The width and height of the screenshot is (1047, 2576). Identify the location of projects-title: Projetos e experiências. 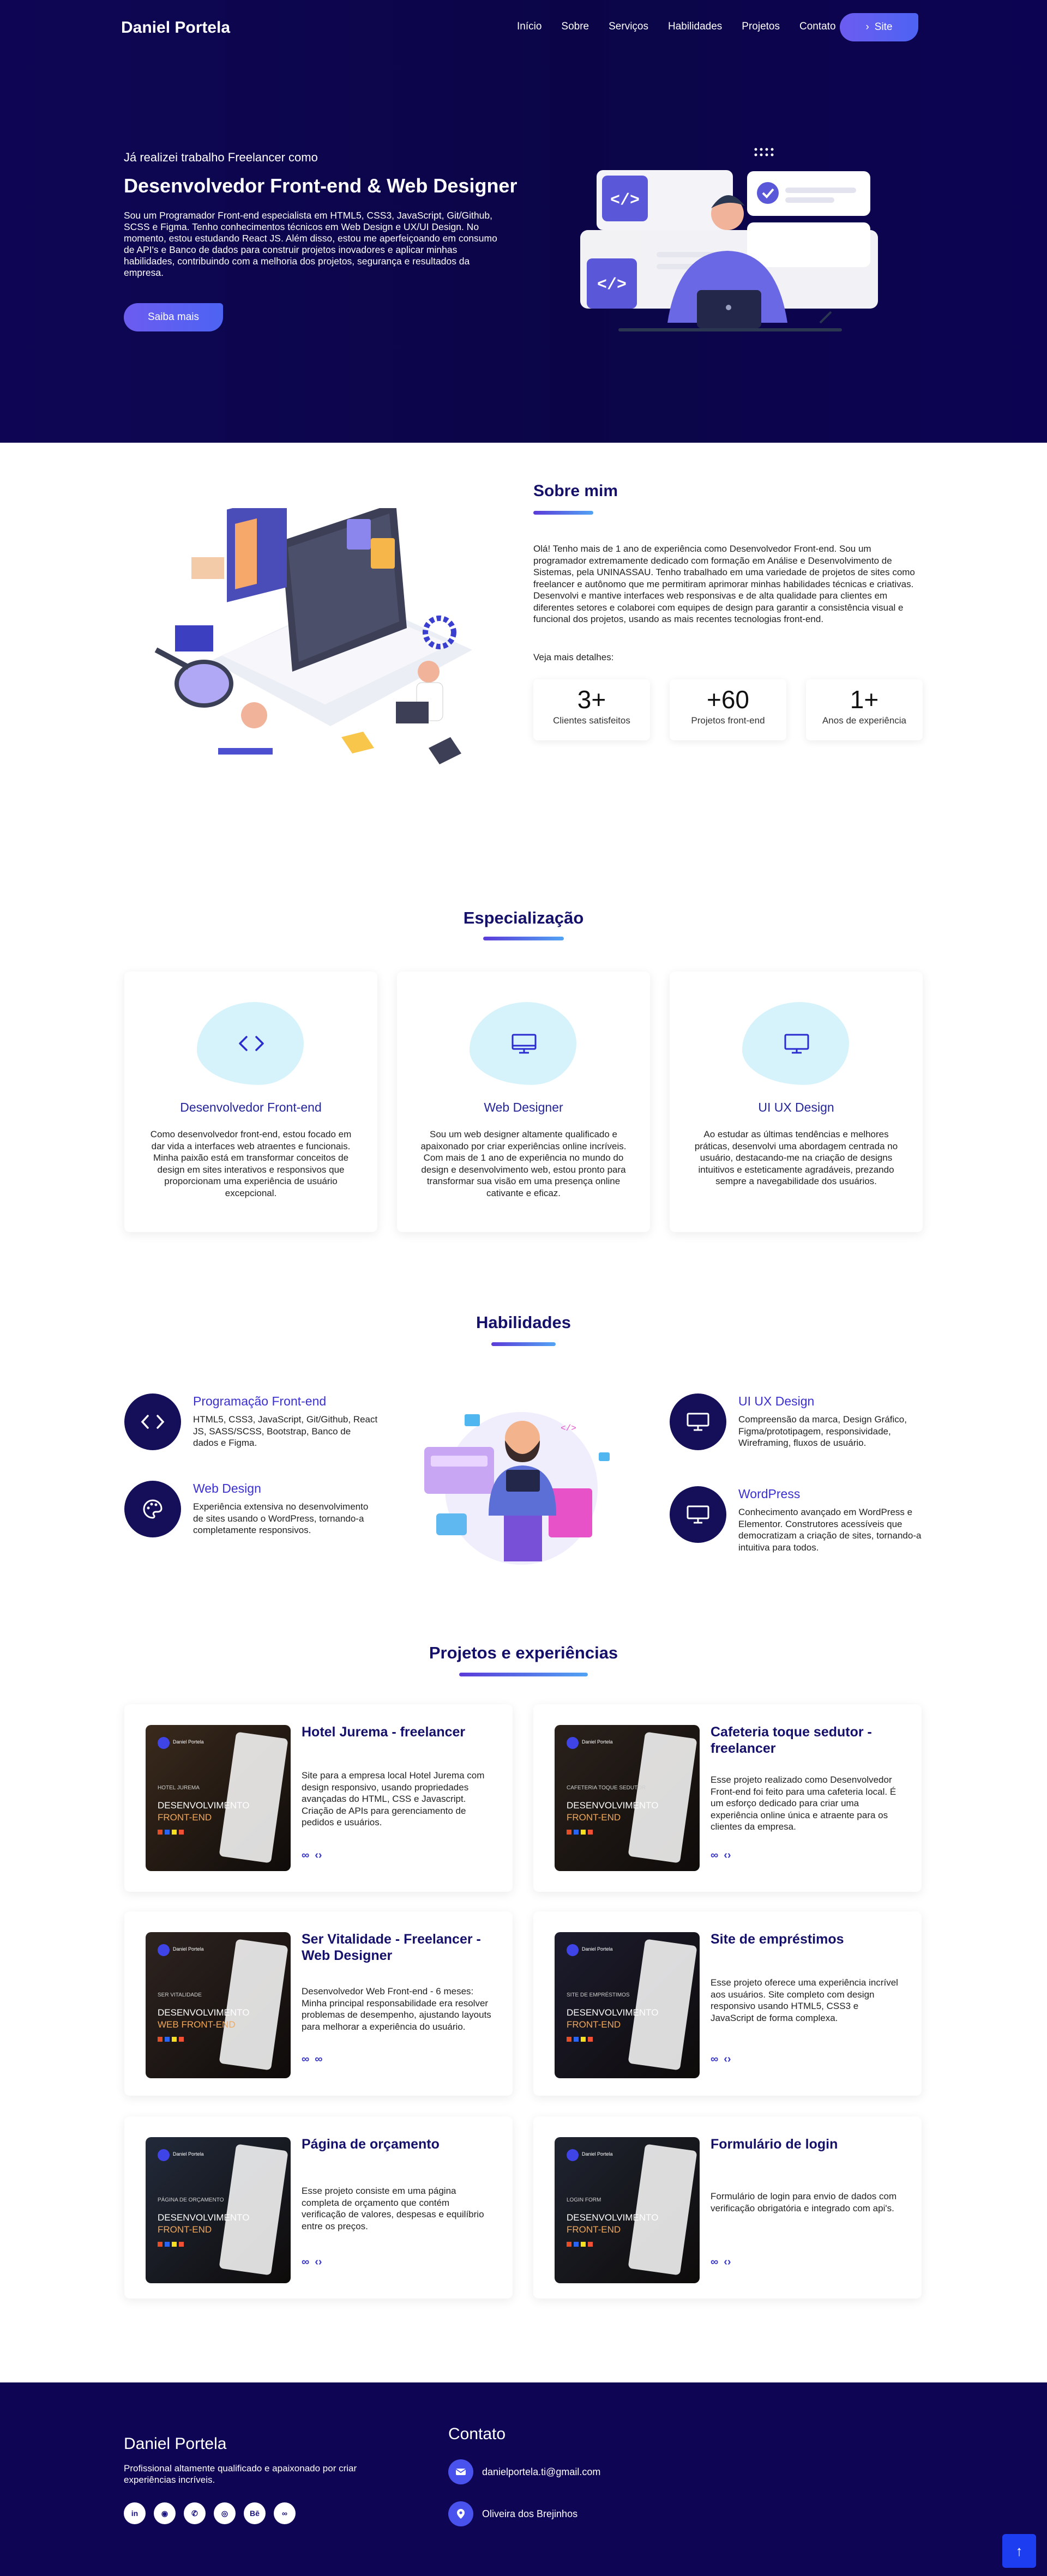
(523, 1653).